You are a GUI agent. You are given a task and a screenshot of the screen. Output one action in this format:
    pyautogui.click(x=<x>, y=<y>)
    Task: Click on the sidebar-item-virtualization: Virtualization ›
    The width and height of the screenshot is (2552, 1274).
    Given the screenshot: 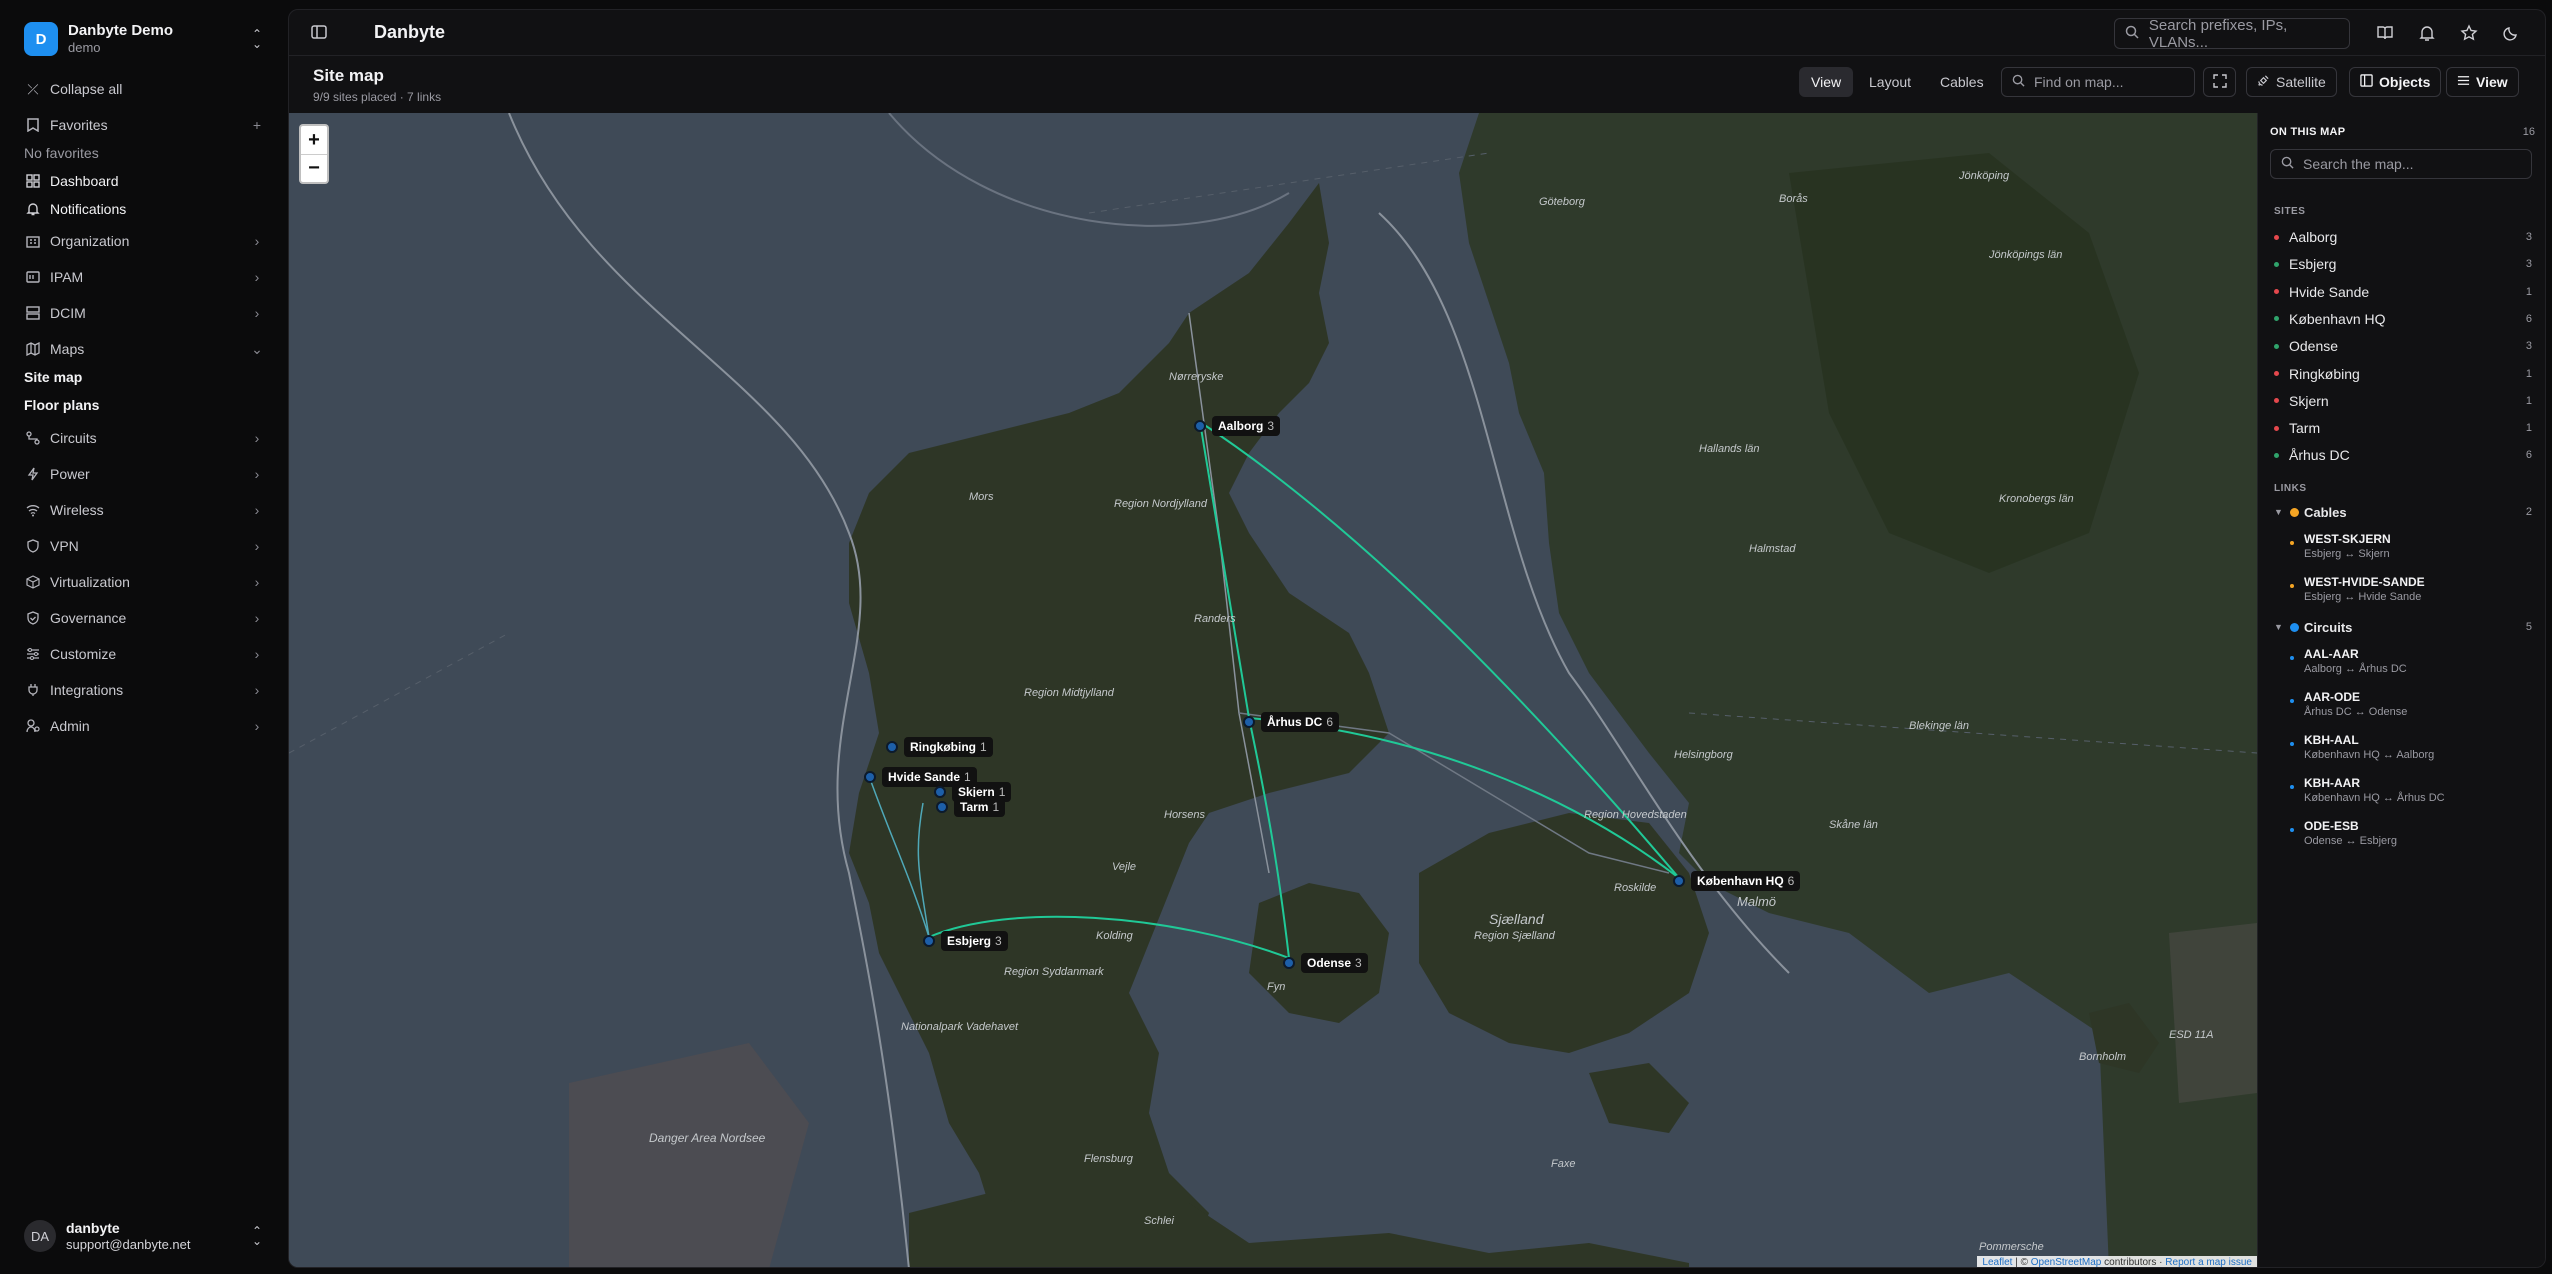 What is the action you would take?
    pyautogui.click(x=144, y=582)
    